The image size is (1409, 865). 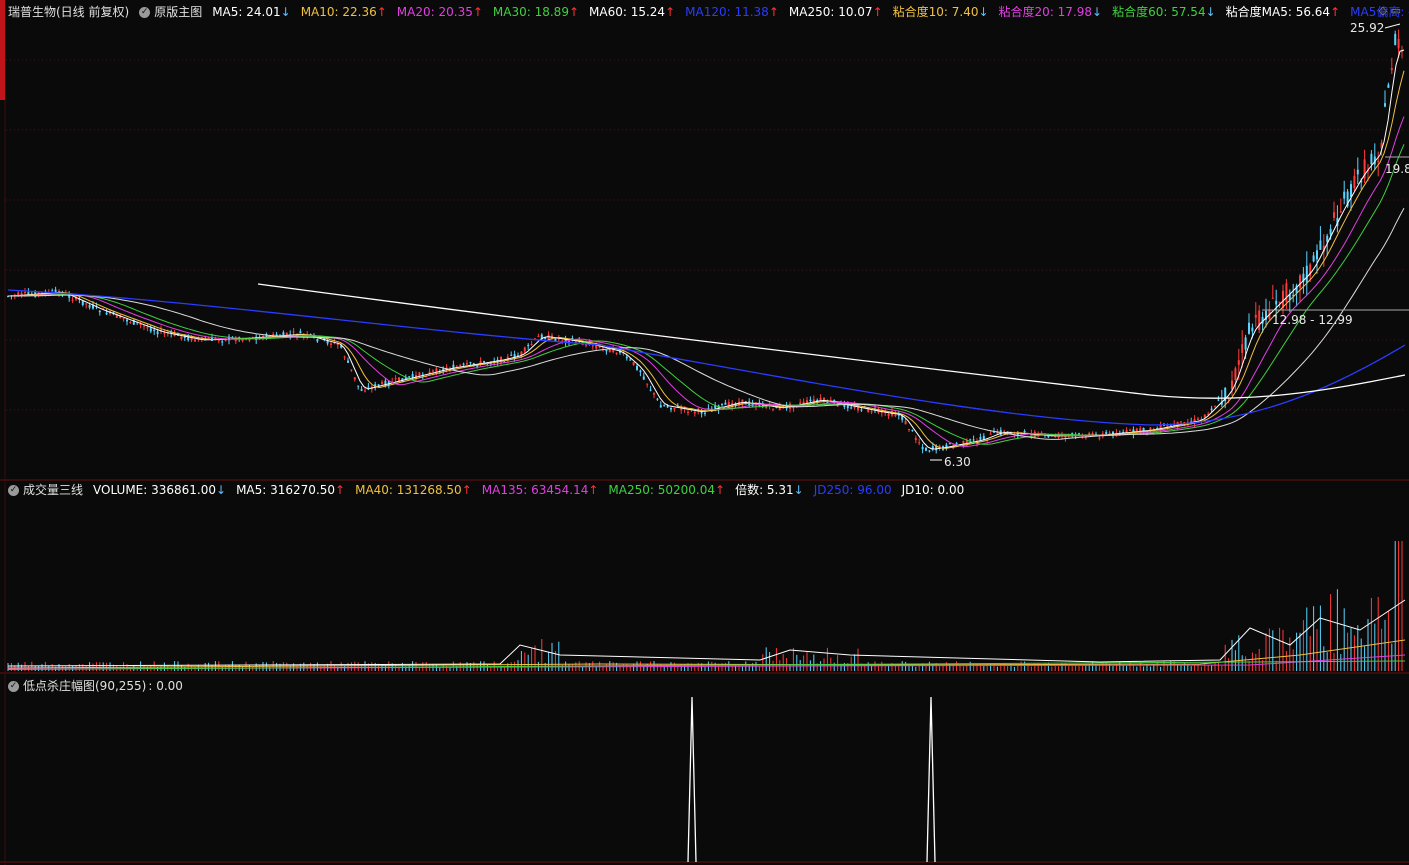 What do you see at coordinates (1392, 26) in the screenshot?
I see `high-marker-line` at bounding box center [1392, 26].